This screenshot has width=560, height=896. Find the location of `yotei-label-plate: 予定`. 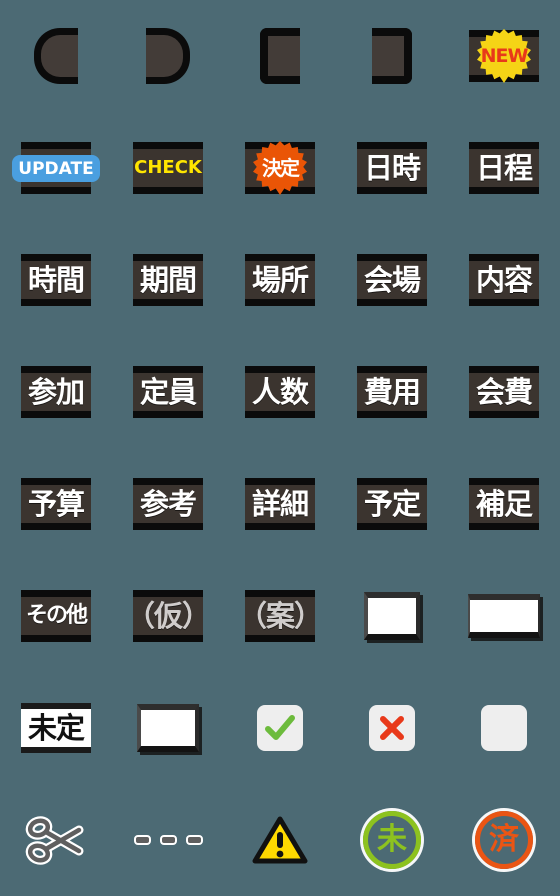

yotei-label-plate: 予定 is located at coordinates (392, 504).